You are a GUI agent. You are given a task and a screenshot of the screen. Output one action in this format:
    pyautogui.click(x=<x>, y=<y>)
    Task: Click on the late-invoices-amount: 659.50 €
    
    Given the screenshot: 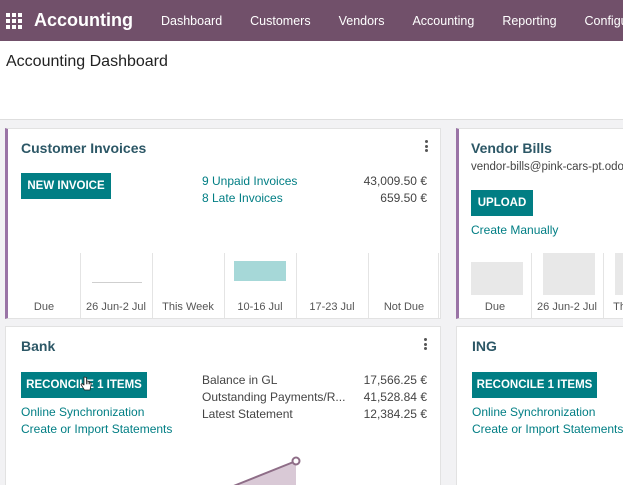 What is the action you would take?
    pyautogui.click(x=403, y=198)
    